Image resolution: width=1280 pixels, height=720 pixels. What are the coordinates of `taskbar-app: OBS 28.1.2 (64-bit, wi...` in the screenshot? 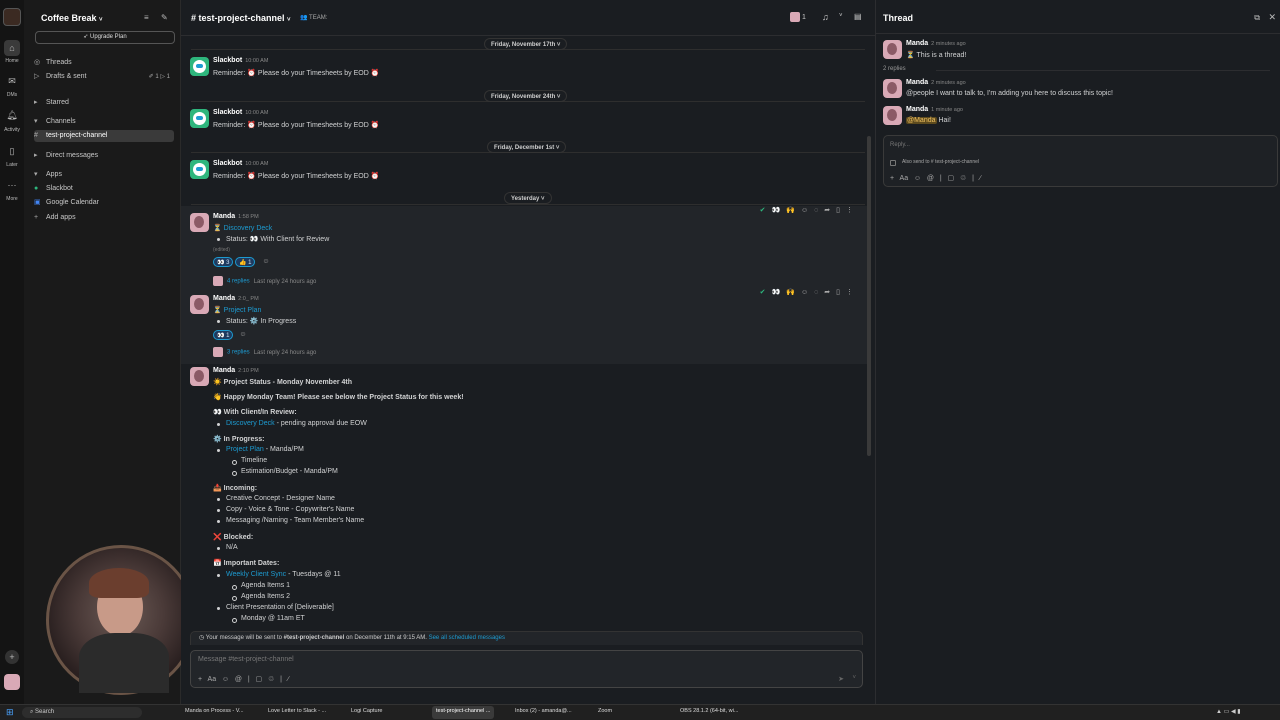 It's located at (709, 711).